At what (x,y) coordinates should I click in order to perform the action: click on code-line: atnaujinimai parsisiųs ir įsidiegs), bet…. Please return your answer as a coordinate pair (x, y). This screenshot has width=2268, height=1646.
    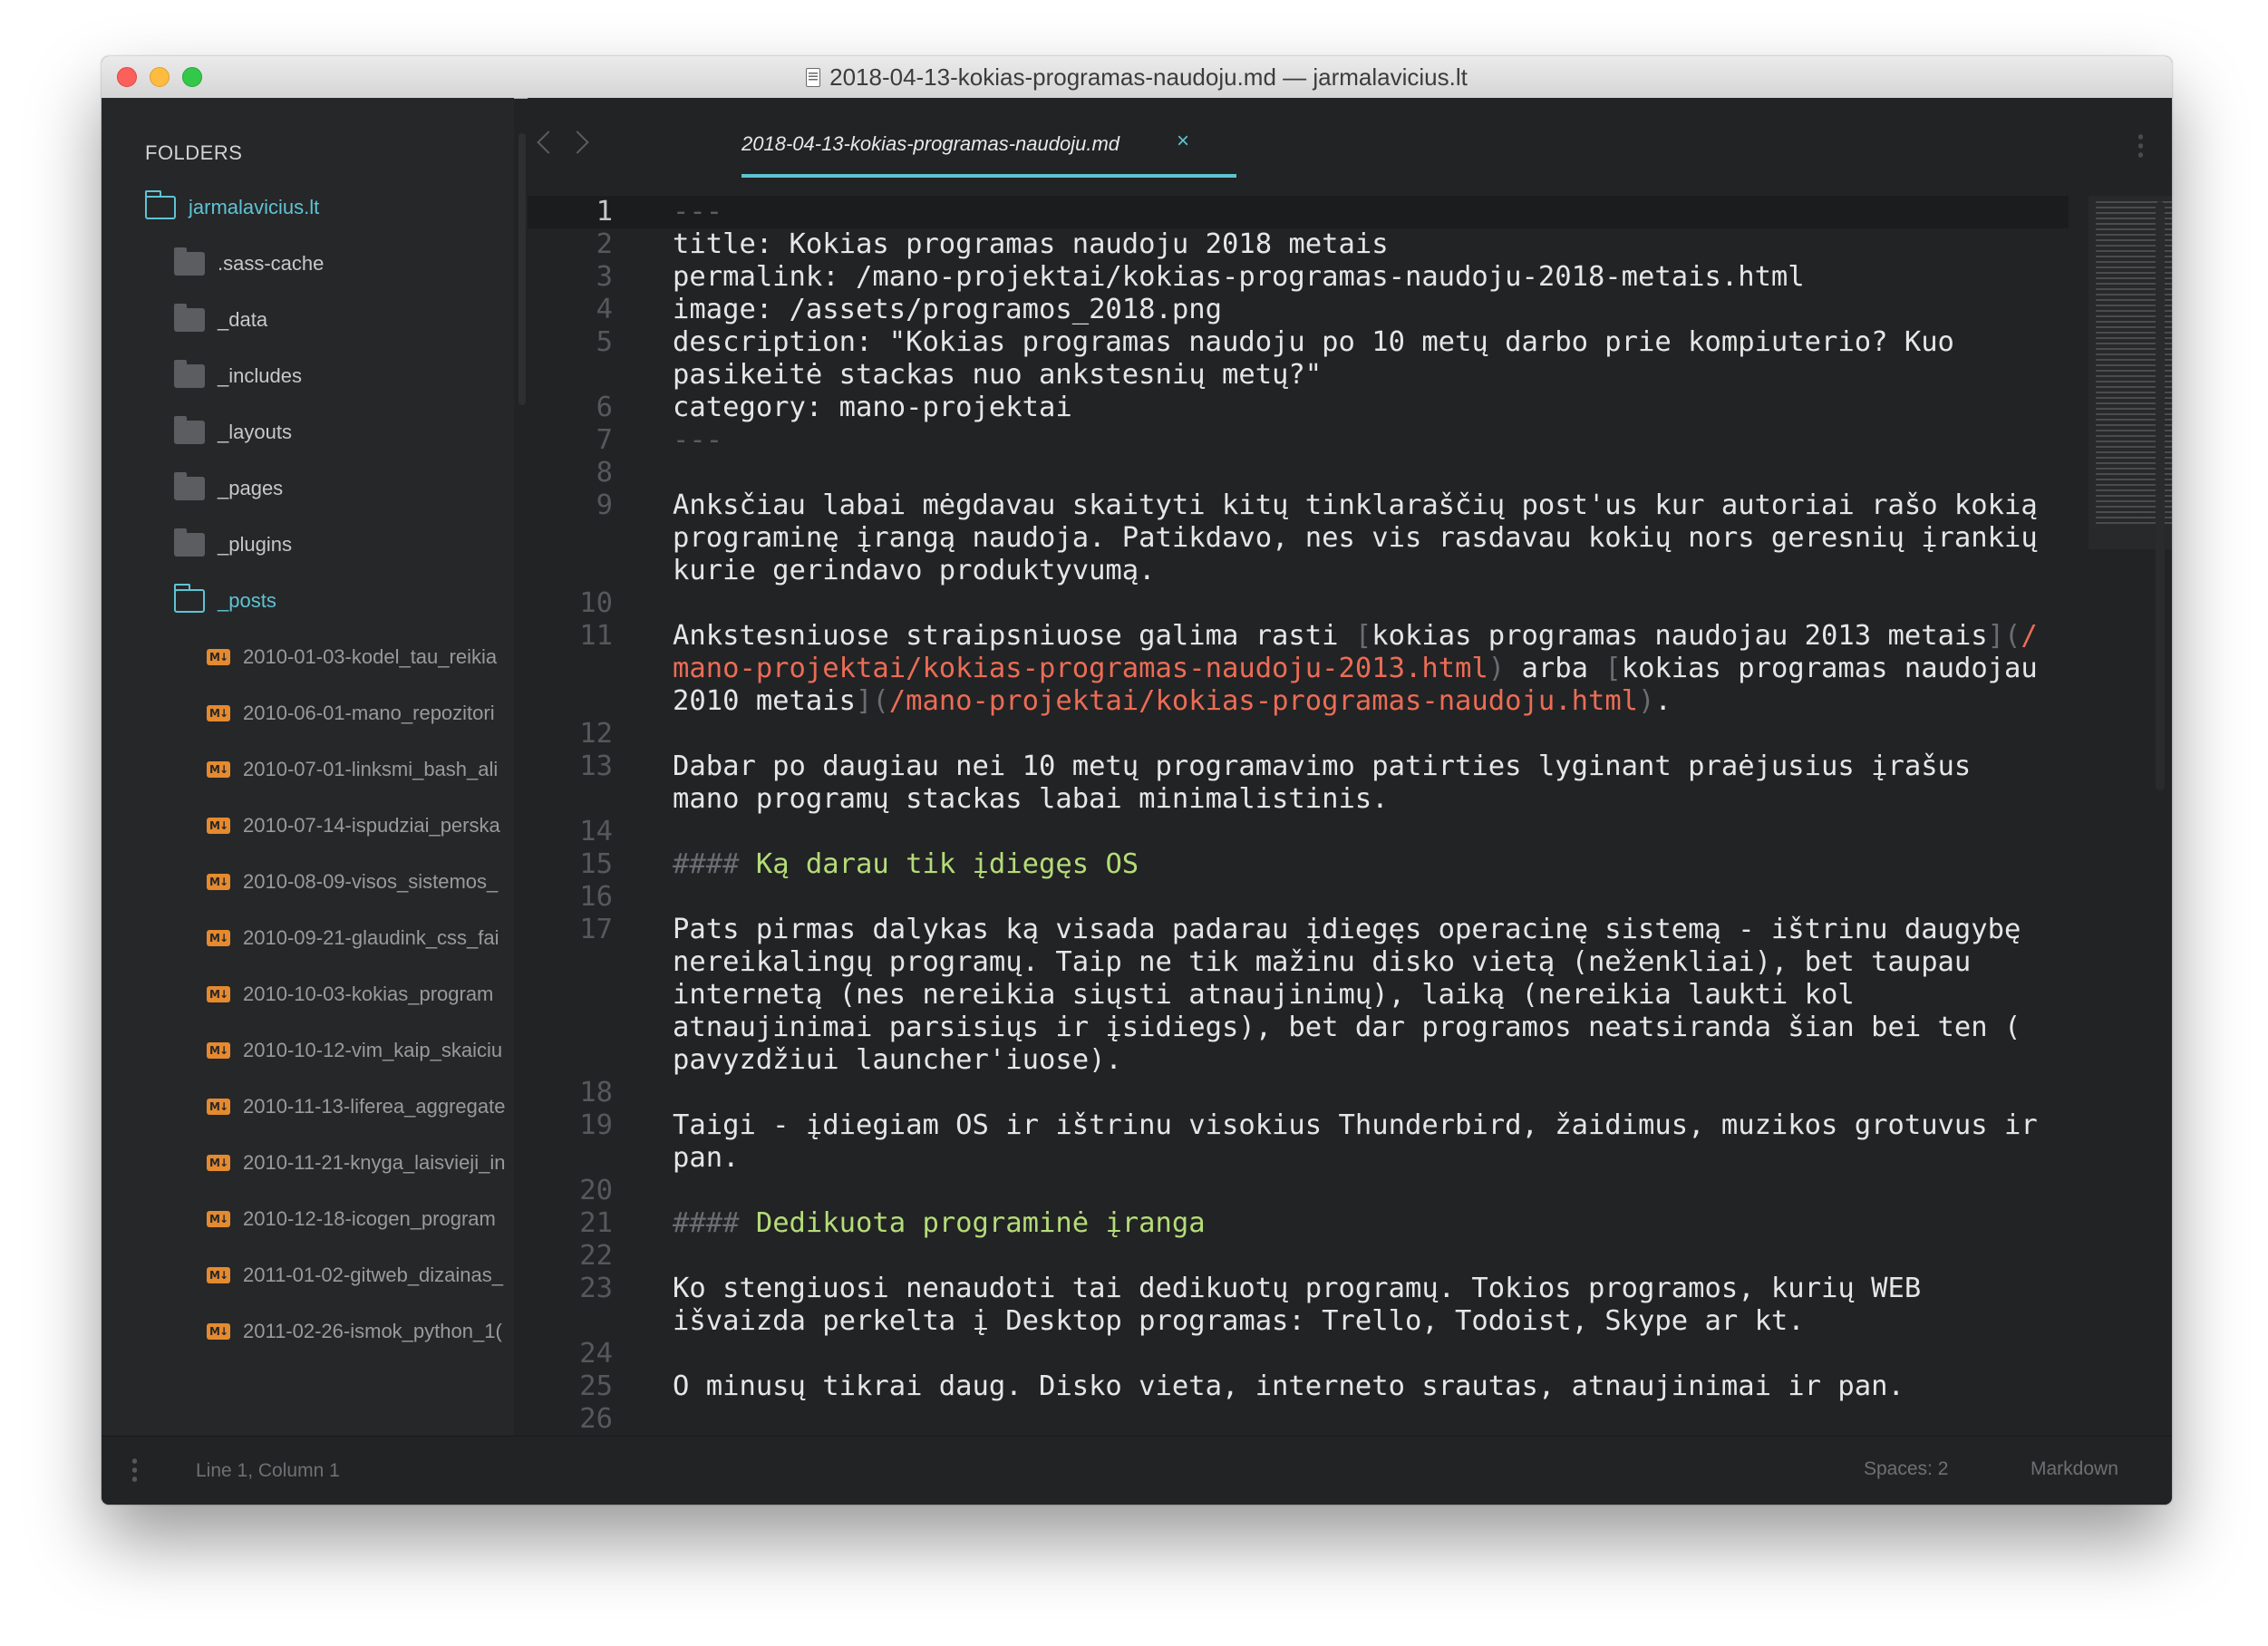
    Looking at the image, I should click on (1380, 1028).